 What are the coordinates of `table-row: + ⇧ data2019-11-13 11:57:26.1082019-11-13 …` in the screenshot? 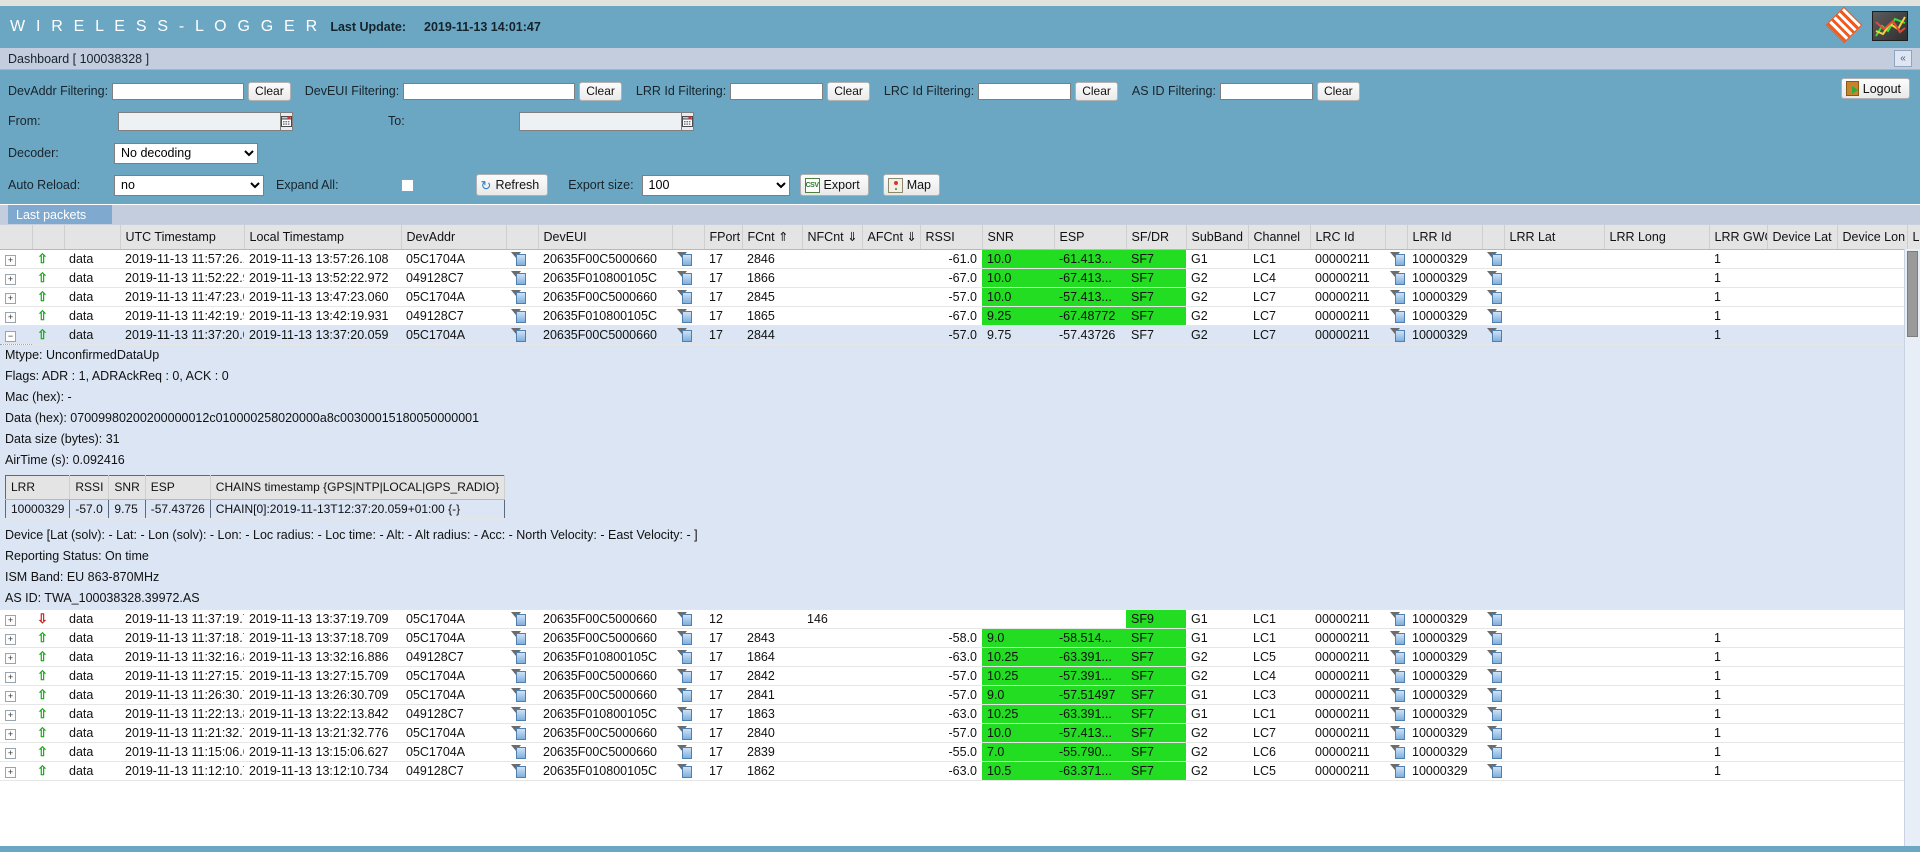 It's located at (960, 259).